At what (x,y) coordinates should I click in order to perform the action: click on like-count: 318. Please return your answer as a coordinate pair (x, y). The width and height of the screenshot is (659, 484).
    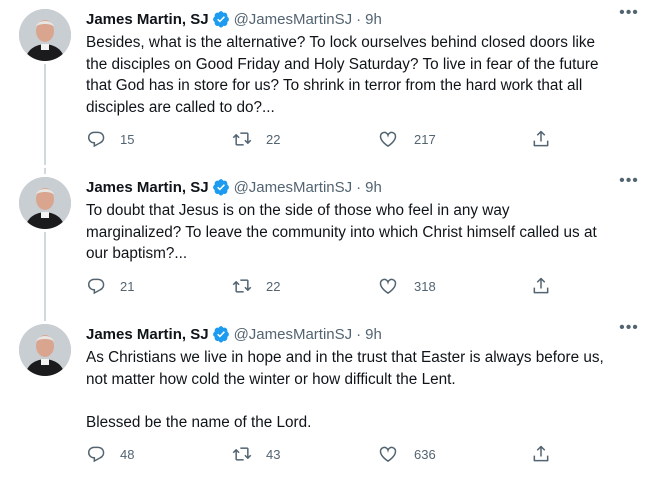
    Looking at the image, I should click on (425, 286).